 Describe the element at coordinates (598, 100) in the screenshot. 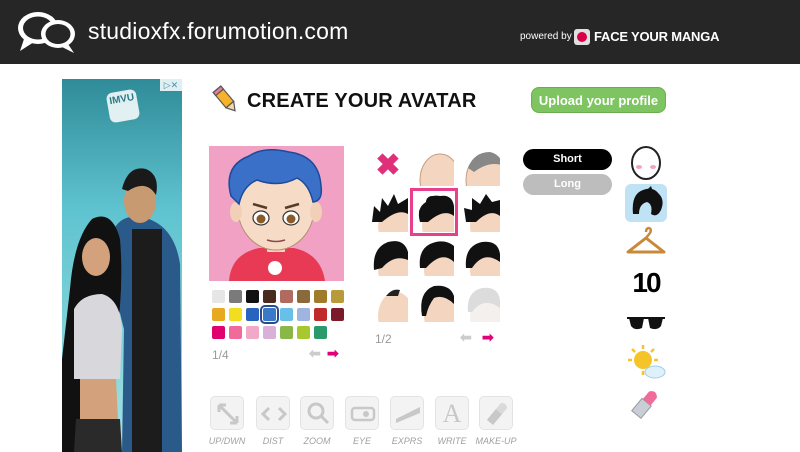

I see `upload-profile-button: Upload your profile` at that location.